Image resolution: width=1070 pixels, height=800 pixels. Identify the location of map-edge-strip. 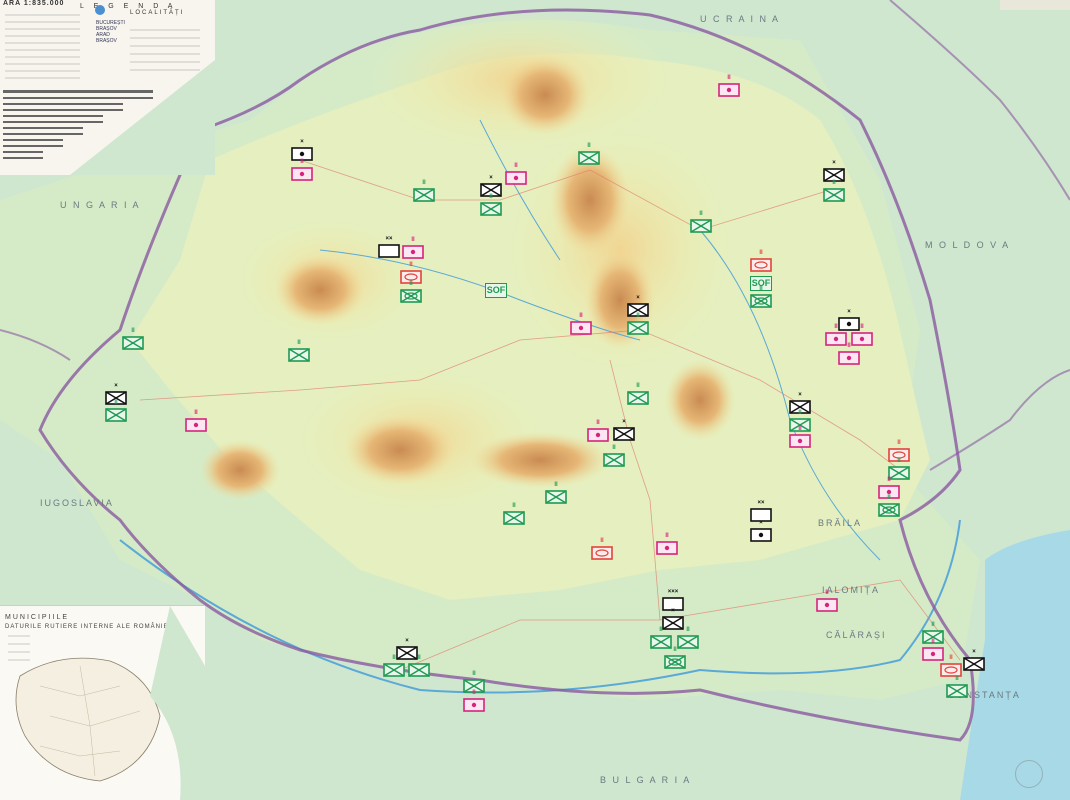
(1035, 5).